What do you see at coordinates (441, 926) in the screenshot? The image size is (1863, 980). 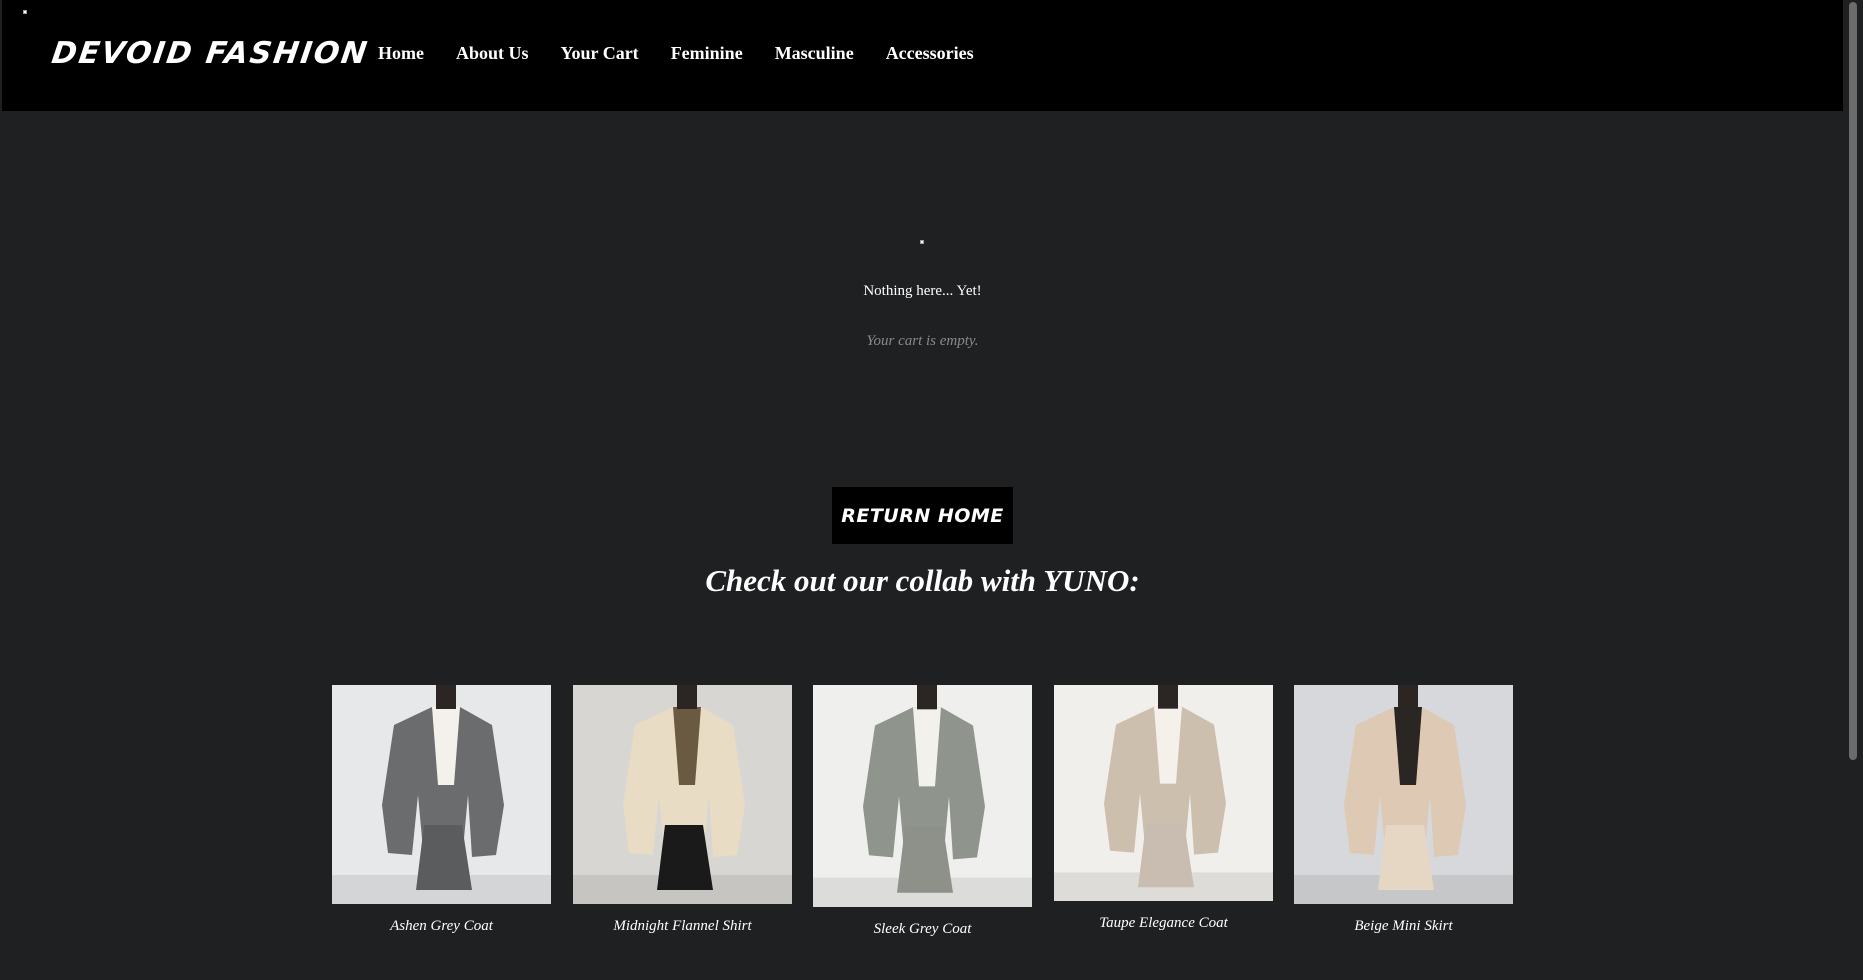 I see `product-name: Ashen Grey Coat` at bounding box center [441, 926].